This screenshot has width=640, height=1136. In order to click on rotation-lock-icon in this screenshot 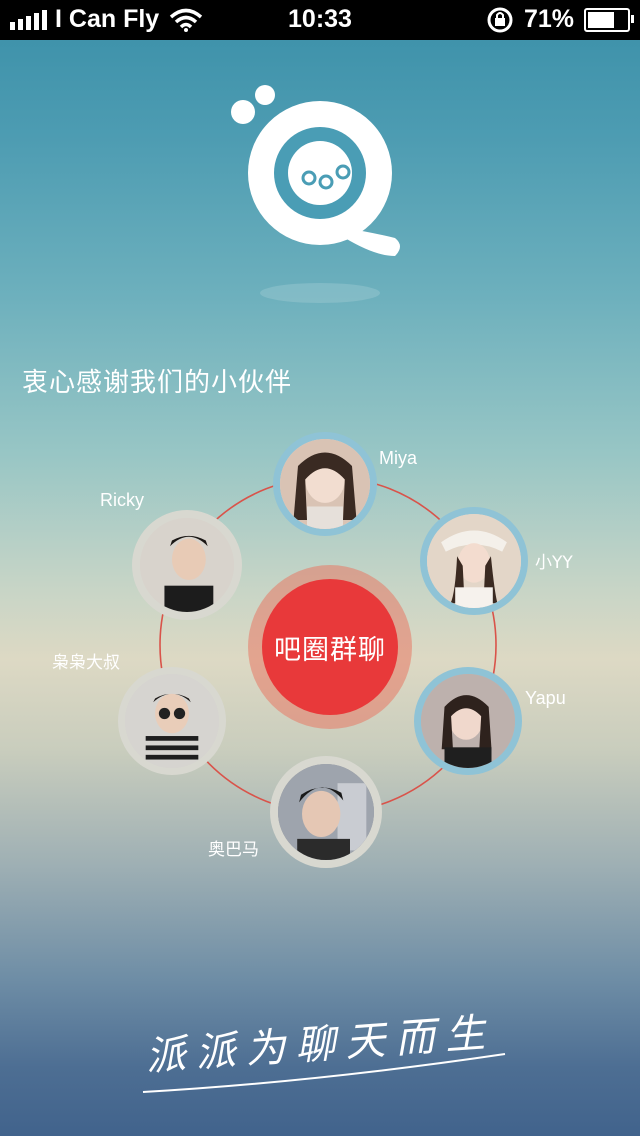, I will do `click(500, 19)`.